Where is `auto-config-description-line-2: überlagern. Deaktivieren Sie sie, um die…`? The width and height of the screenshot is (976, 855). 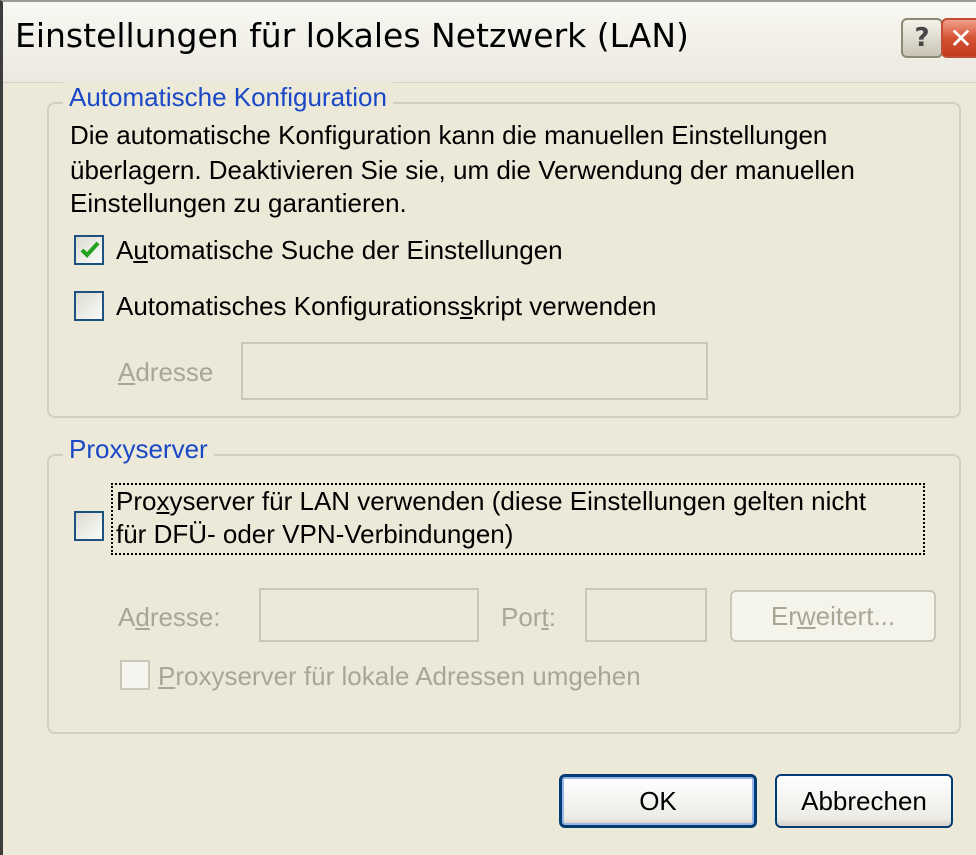 auto-config-description-line-2: überlagern. Deaktivieren Sie sie, um die… is located at coordinates (462, 170).